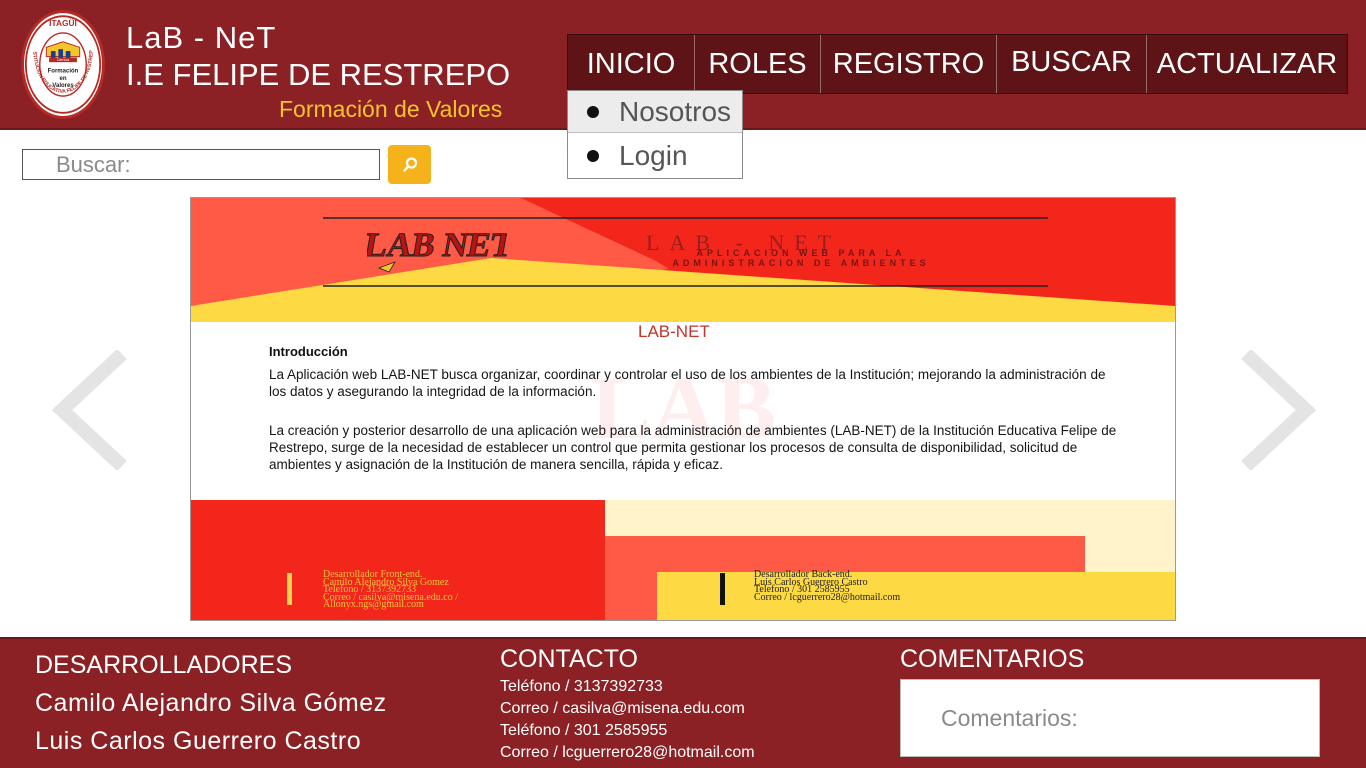 The image size is (1366, 768). I want to click on back-dev-email: Correo / lcguerrero28@hotmail.com, so click(827, 597).